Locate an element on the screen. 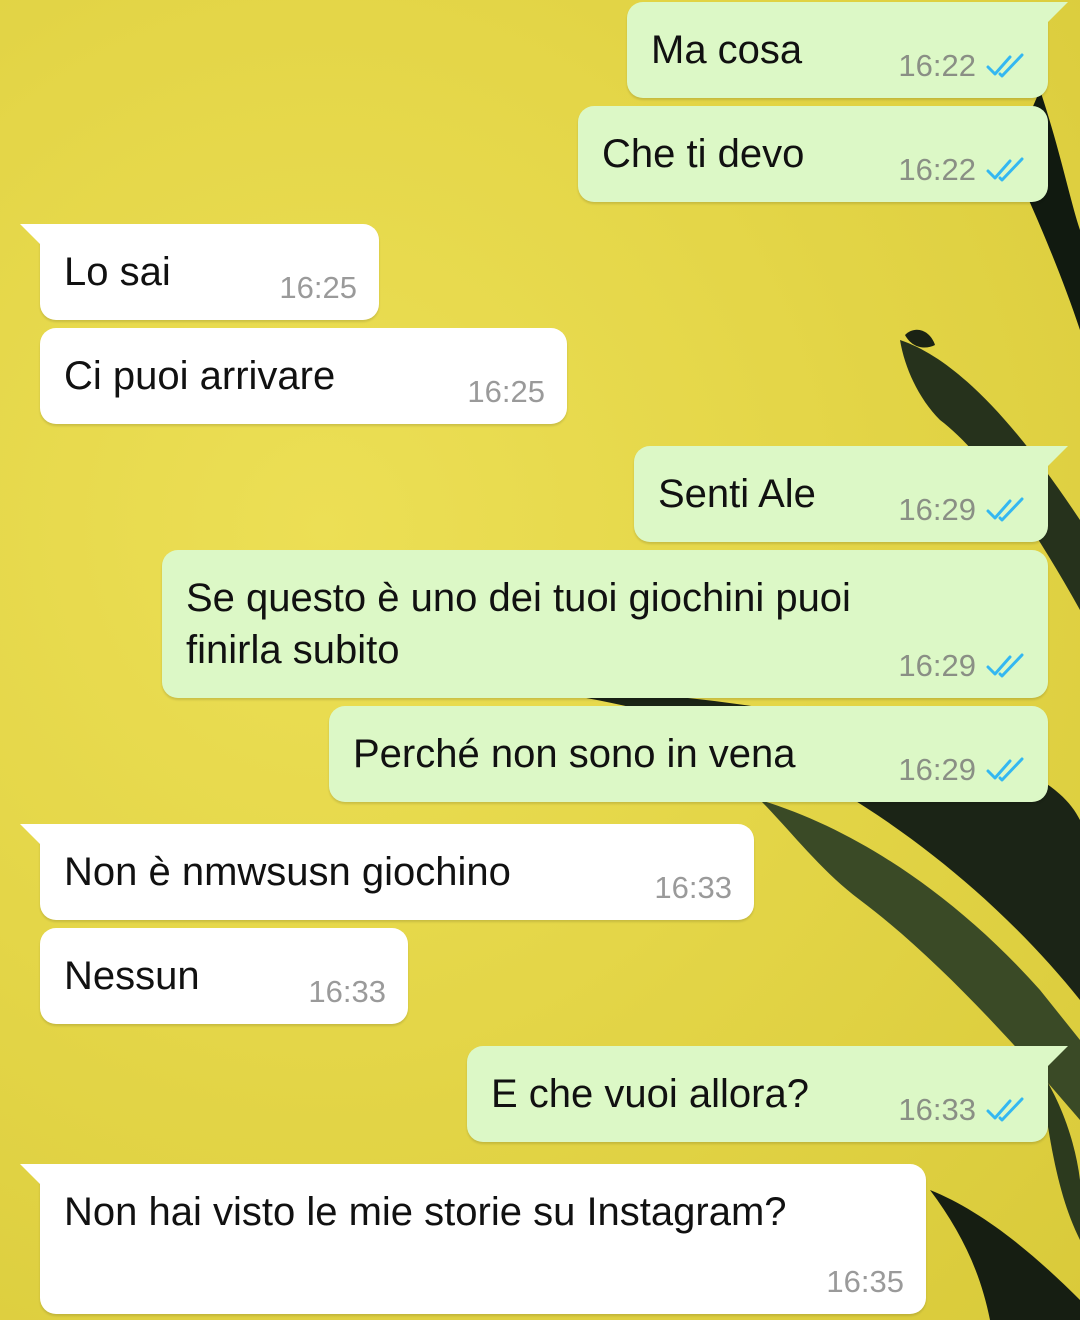  message-text: Ma cosa is located at coordinates (727, 50).